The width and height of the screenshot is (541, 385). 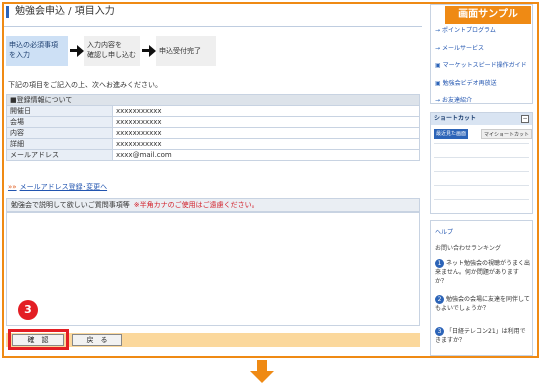 What do you see at coordinates (463, 48) in the screenshot?
I see `sidebar-item-label: メールサービス` at bounding box center [463, 48].